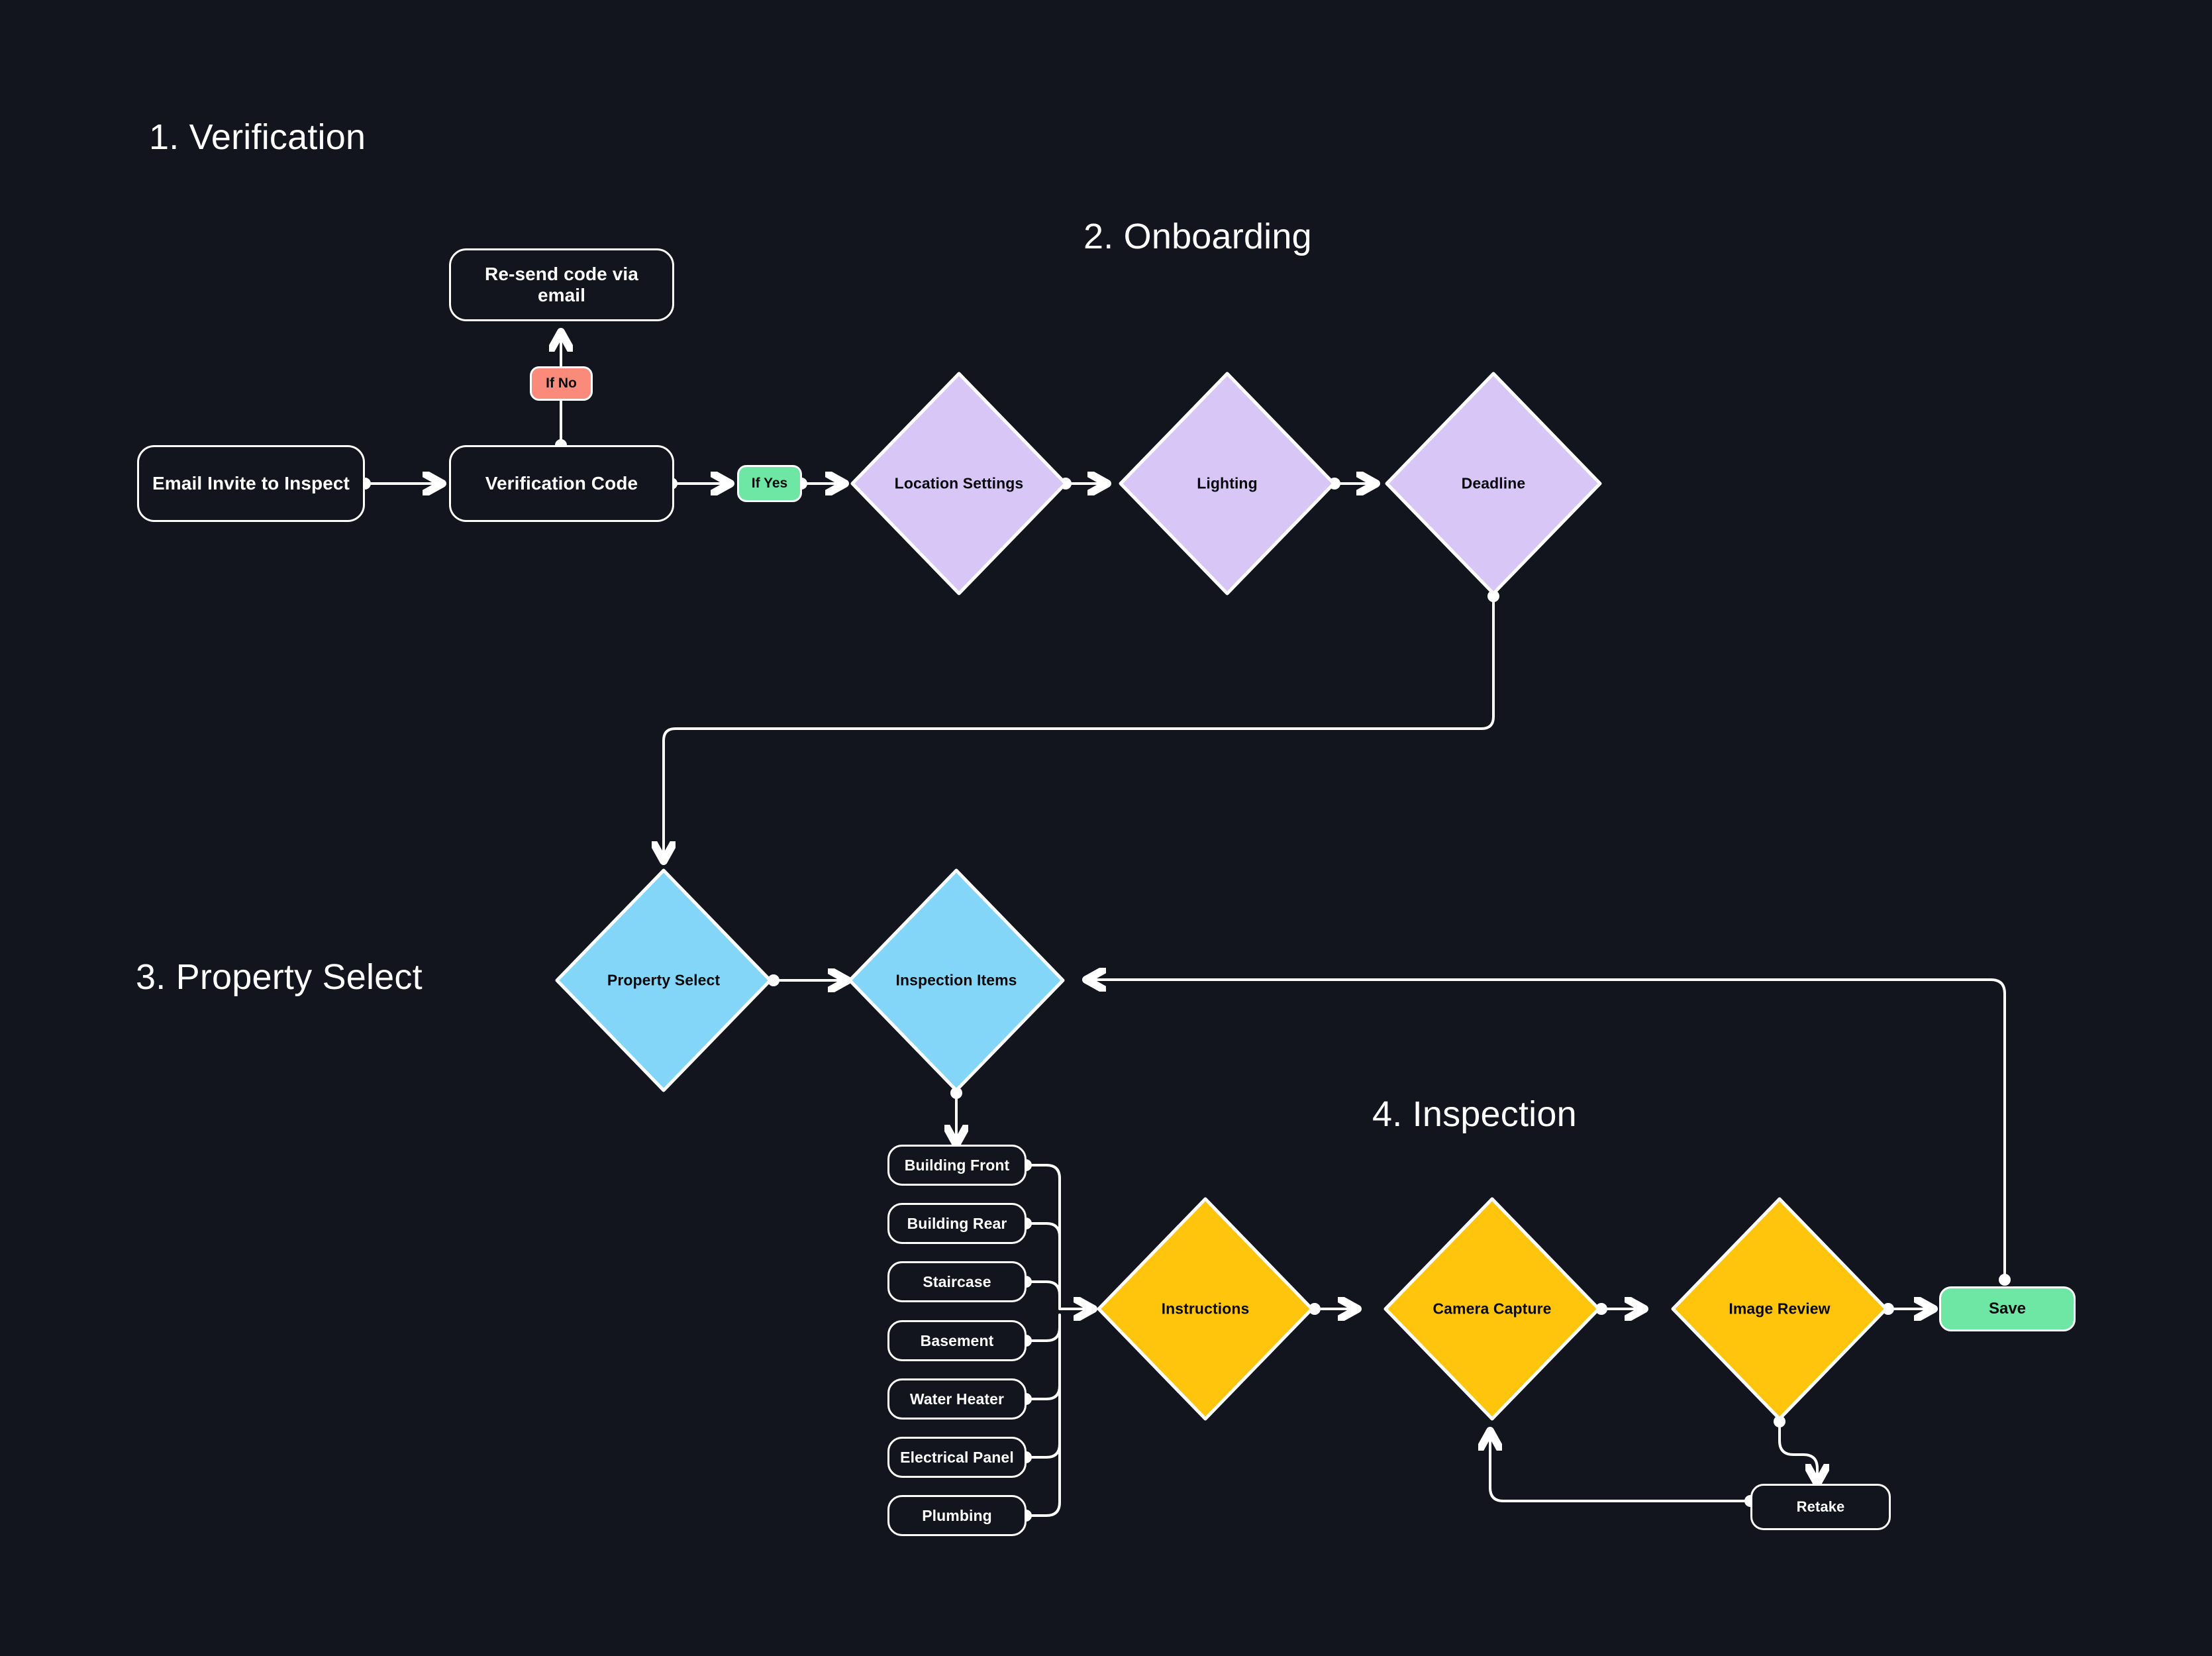 The width and height of the screenshot is (2212, 1656). I want to click on node-lighting: Lighting, so click(1227, 483).